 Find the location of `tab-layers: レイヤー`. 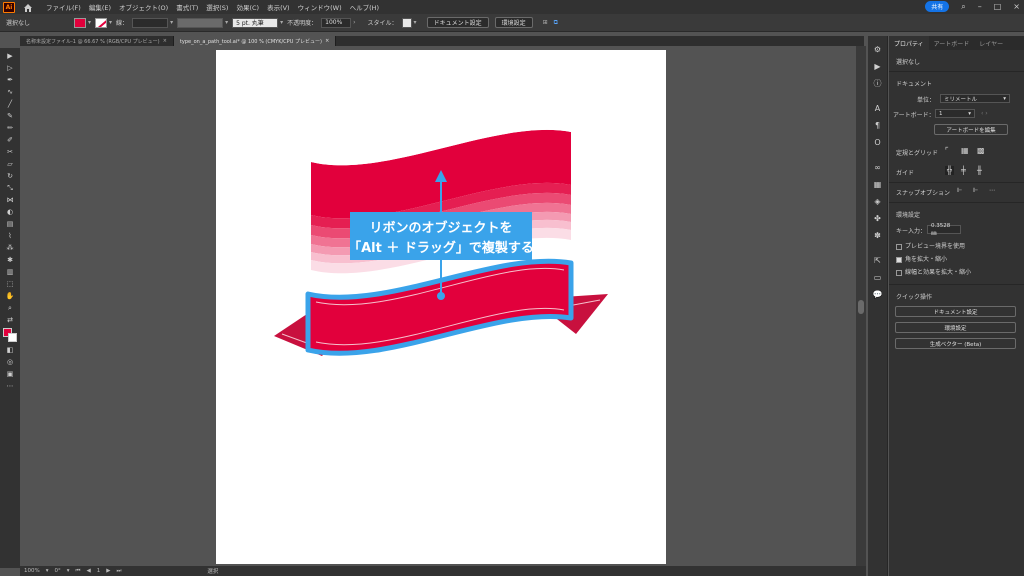

tab-layers: レイヤー is located at coordinates (991, 43).